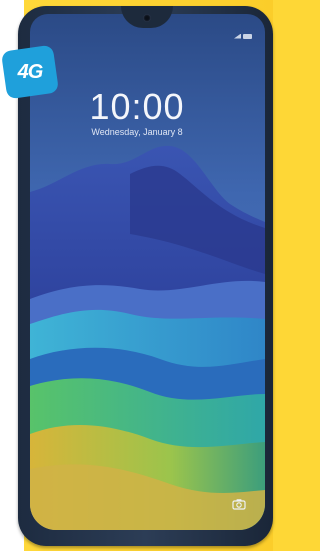 The image size is (320, 551). What do you see at coordinates (137, 106) in the screenshot?
I see `lock-clock: 10:00` at bounding box center [137, 106].